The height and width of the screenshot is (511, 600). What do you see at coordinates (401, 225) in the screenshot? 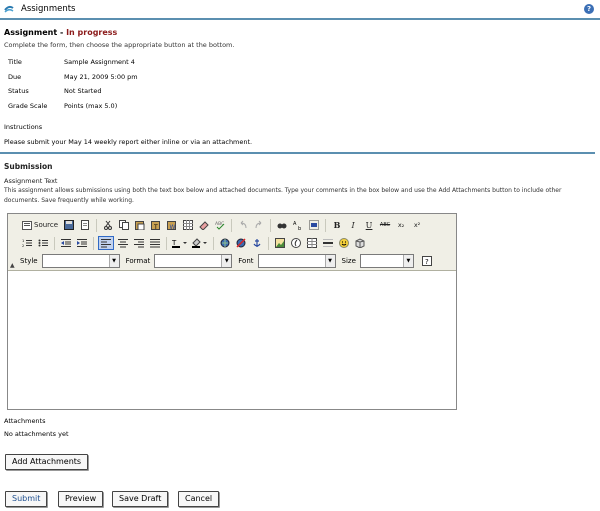
I see `subscript-button: x₂` at bounding box center [401, 225].